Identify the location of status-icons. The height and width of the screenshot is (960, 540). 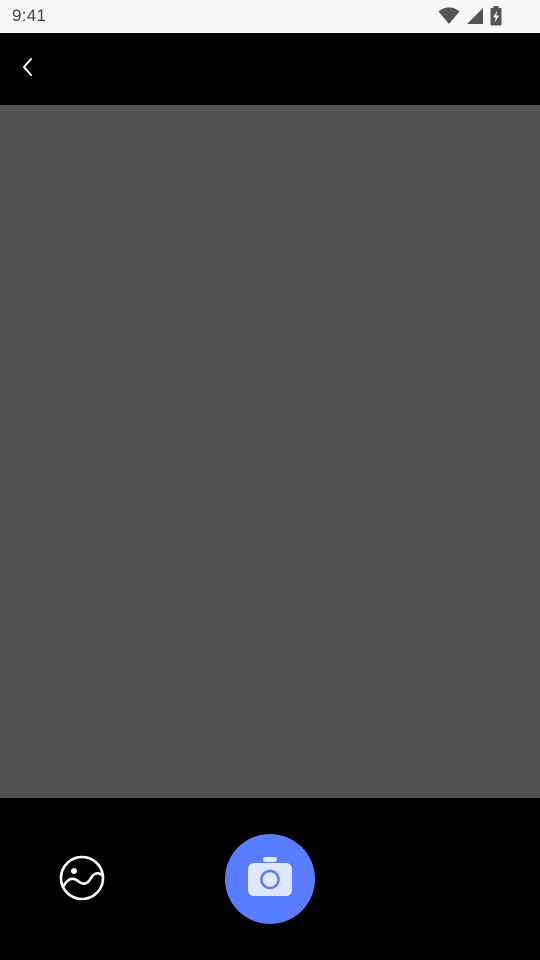
(470, 16).